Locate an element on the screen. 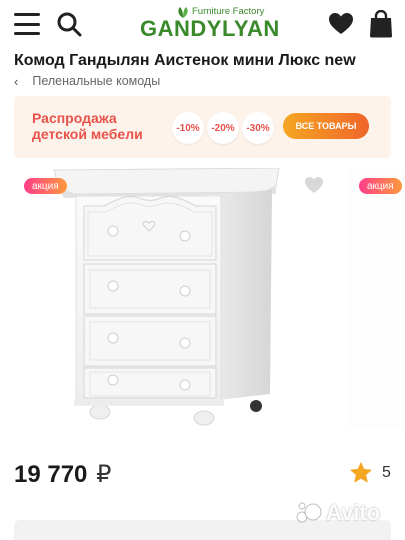 This screenshot has height=540, width=405. search-icon is located at coordinates (69, 24).